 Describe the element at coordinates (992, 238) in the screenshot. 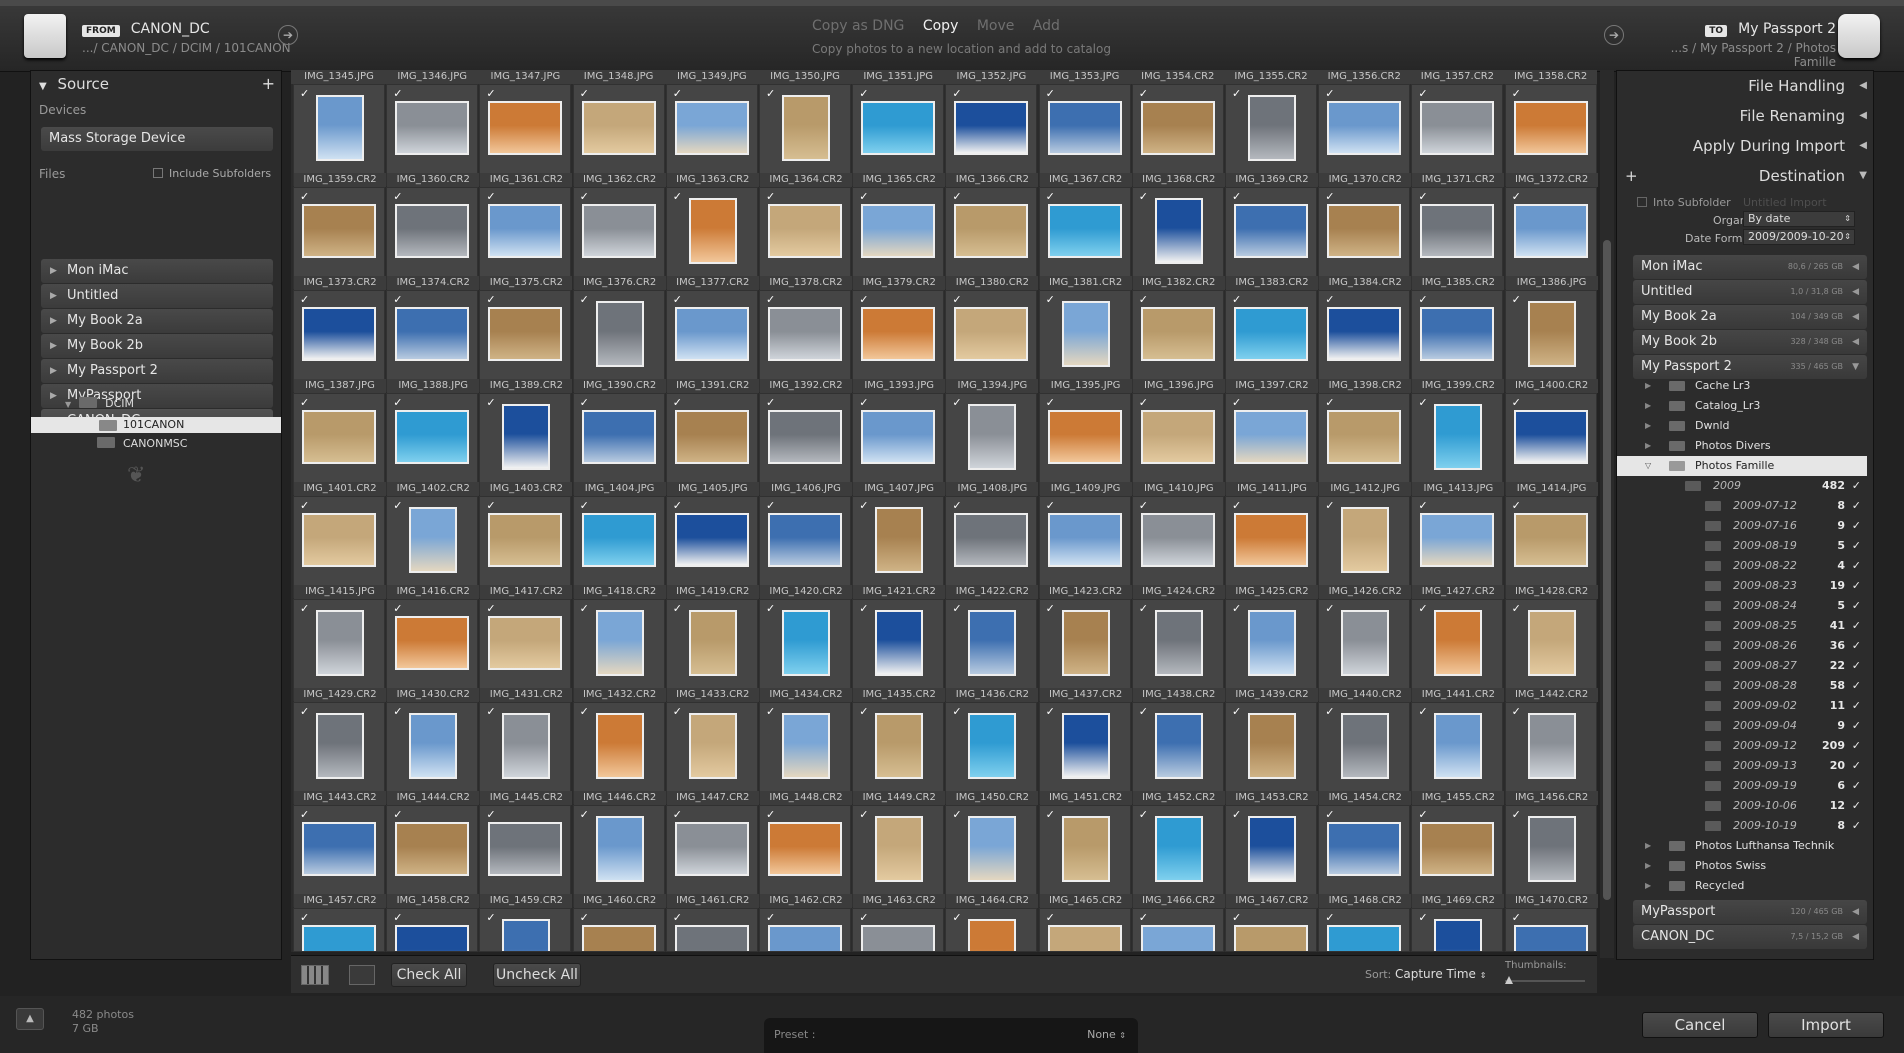

I see `photo-cell: ✓ IMG_1380.CR2` at that location.